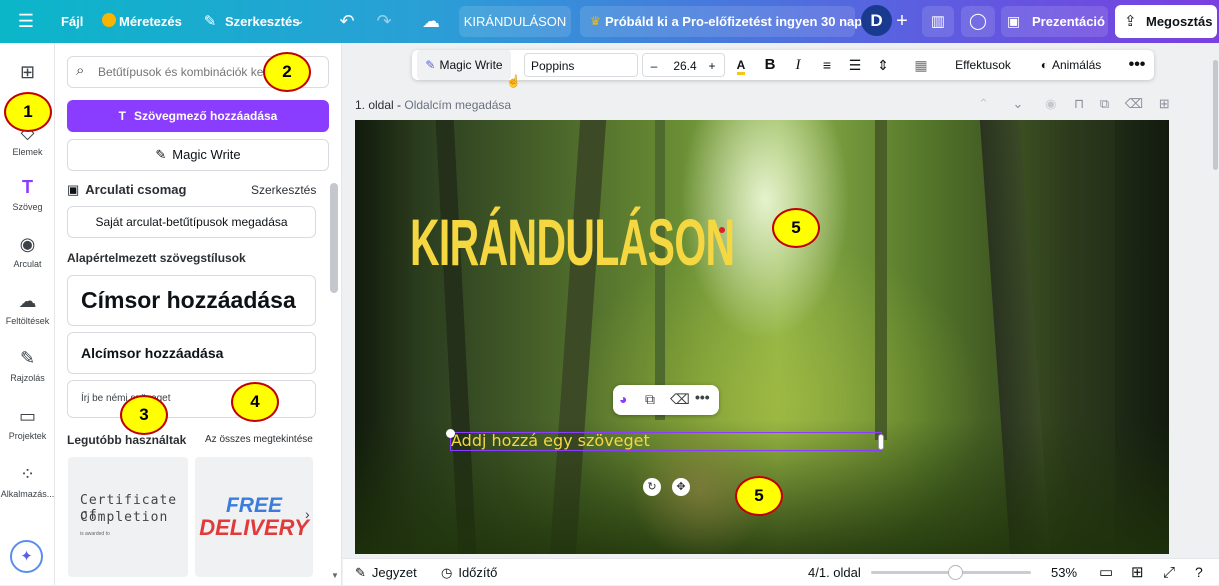 Image resolution: width=1219 pixels, height=586 pixels. Describe the element at coordinates (1199, 572) in the screenshot. I see `help-icon: ?` at that location.